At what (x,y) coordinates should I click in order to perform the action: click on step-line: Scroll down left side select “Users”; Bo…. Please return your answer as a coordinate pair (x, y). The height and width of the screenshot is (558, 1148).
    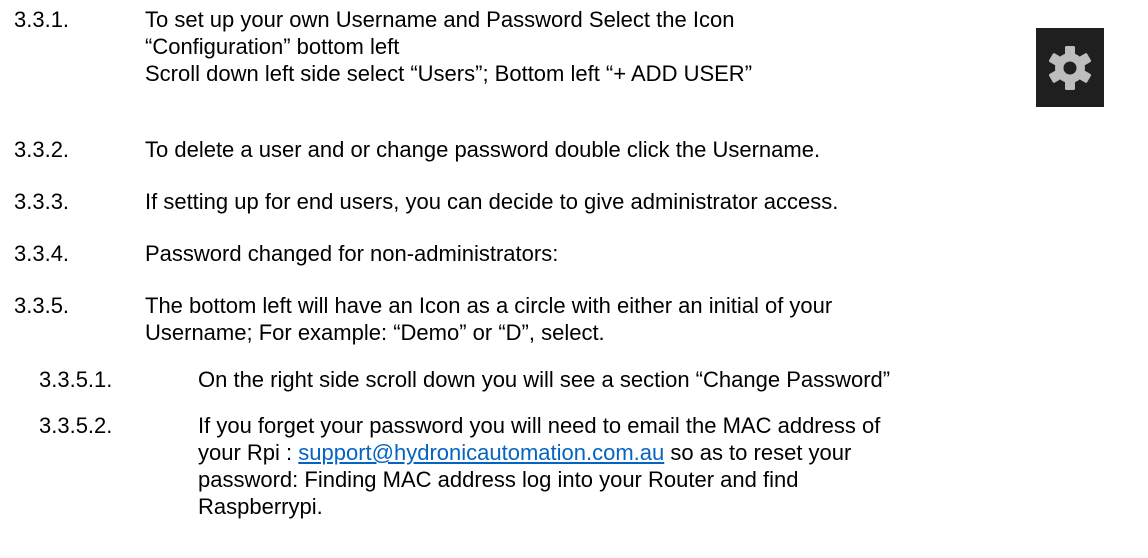
    Looking at the image, I should click on (449, 73).